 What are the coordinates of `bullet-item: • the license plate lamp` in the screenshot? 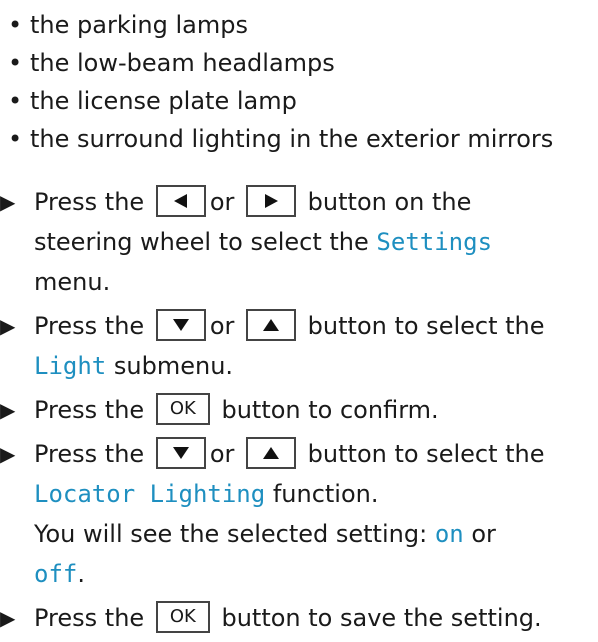 It's located at (280, 101).